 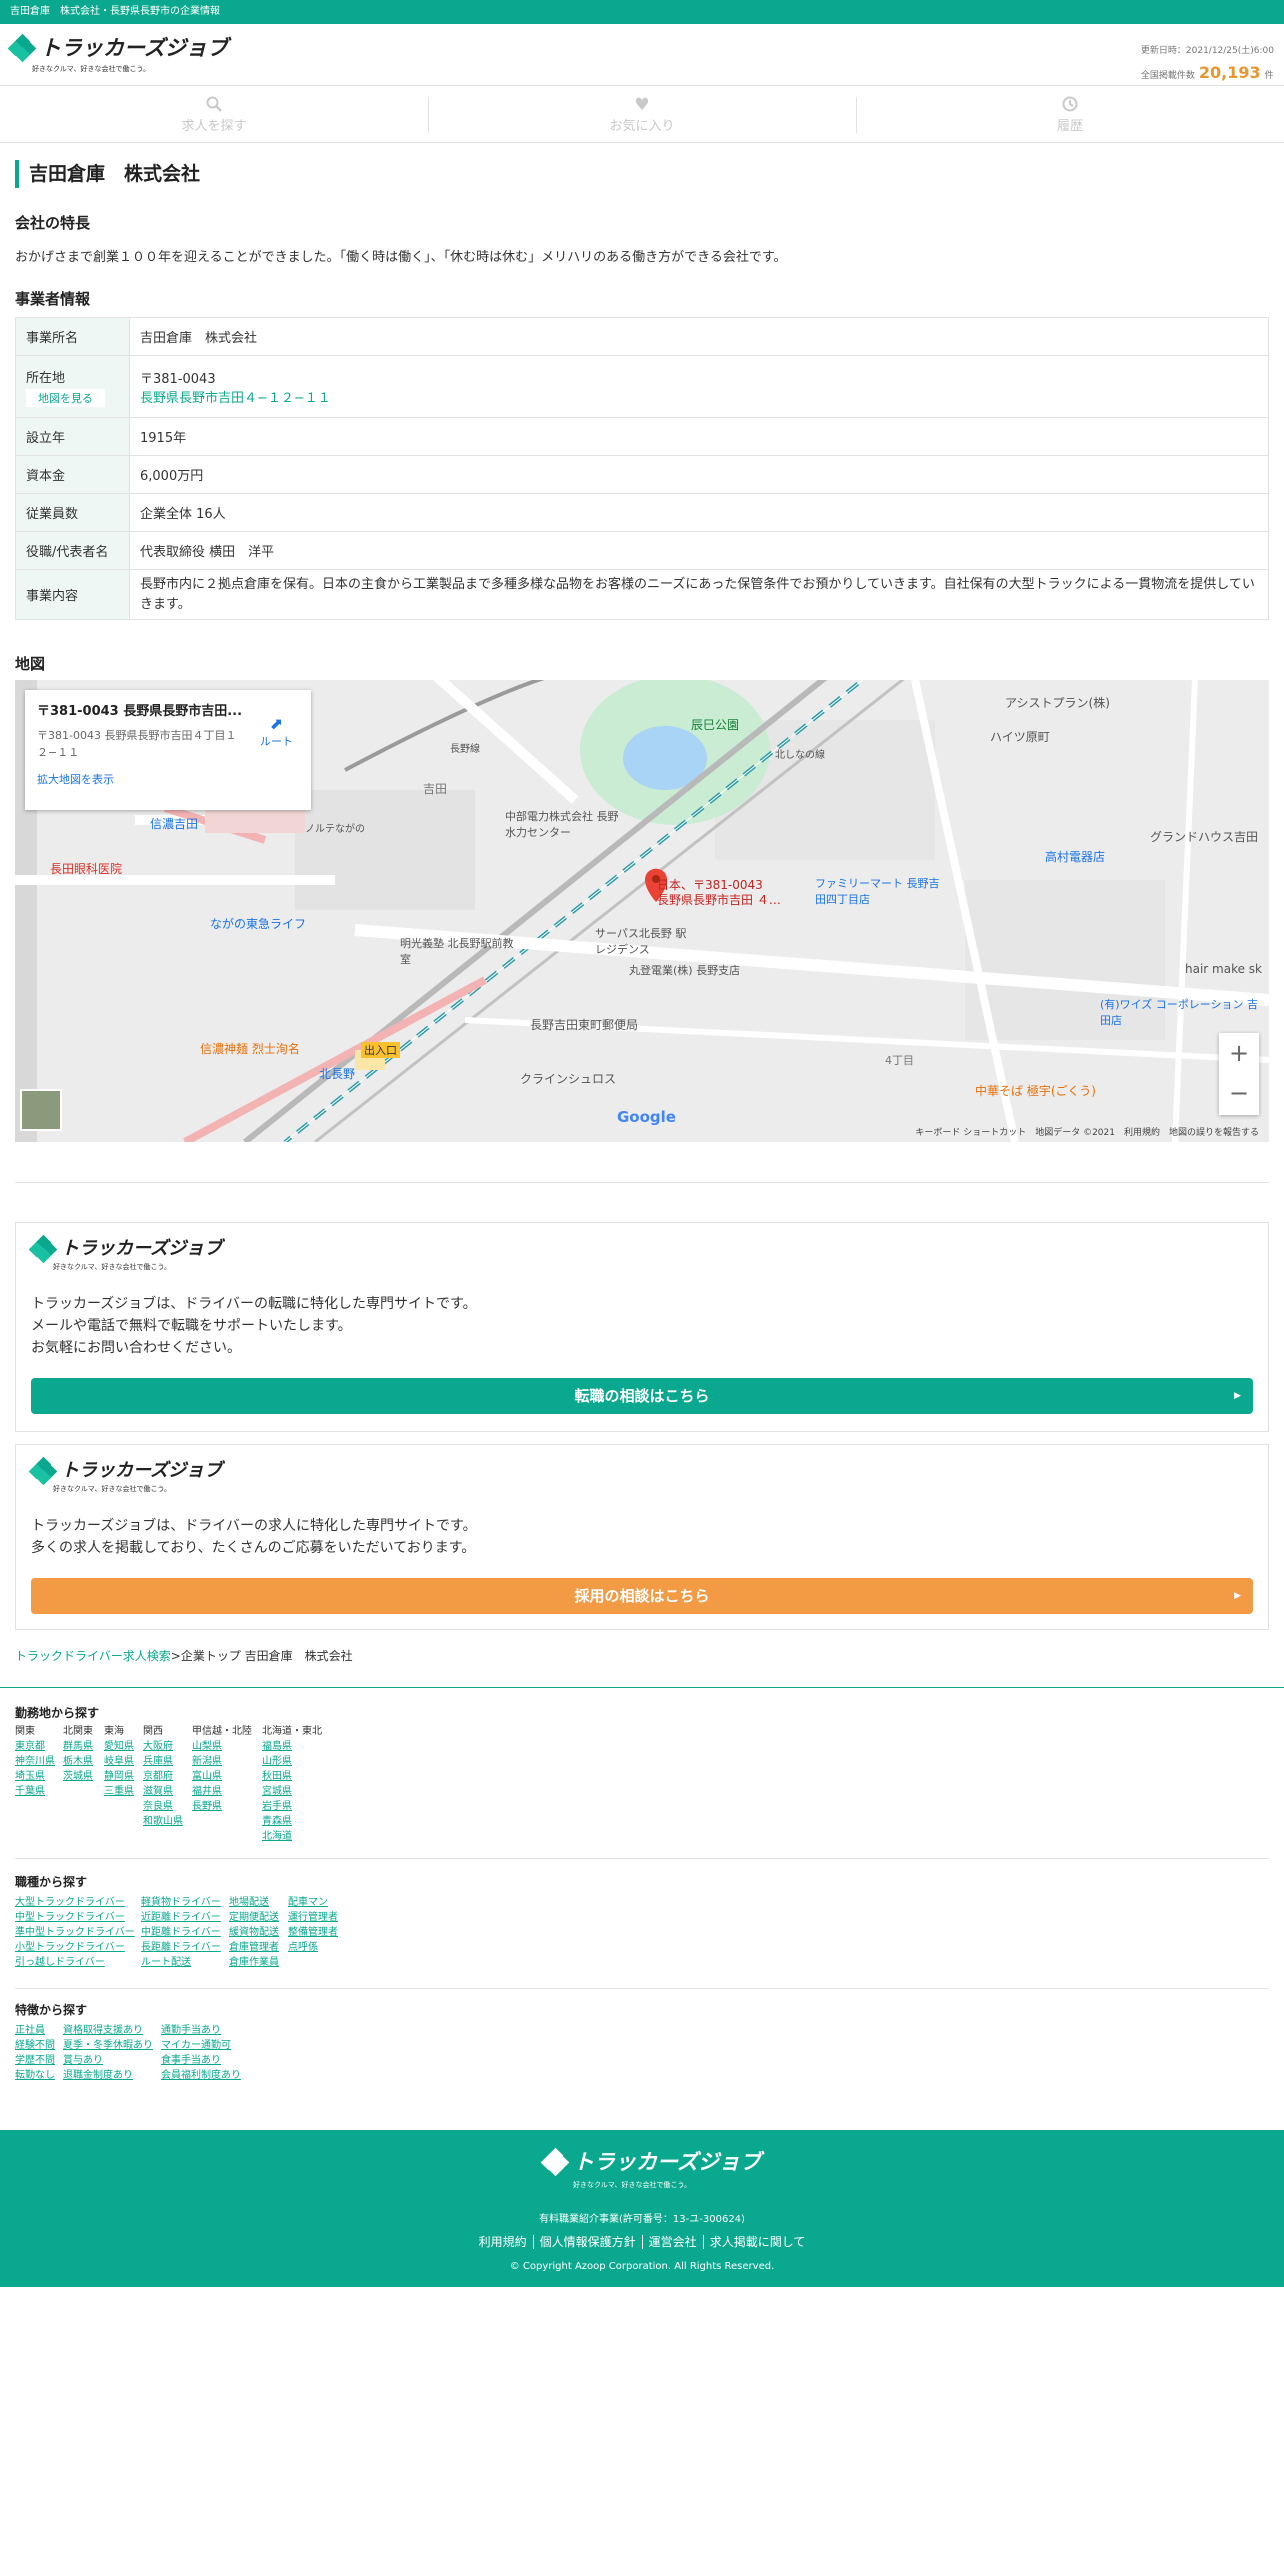 What do you see at coordinates (642, 1596) in the screenshot?
I see `hiring-consult-button: 採用の相談はこちら` at bounding box center [642, 1596].